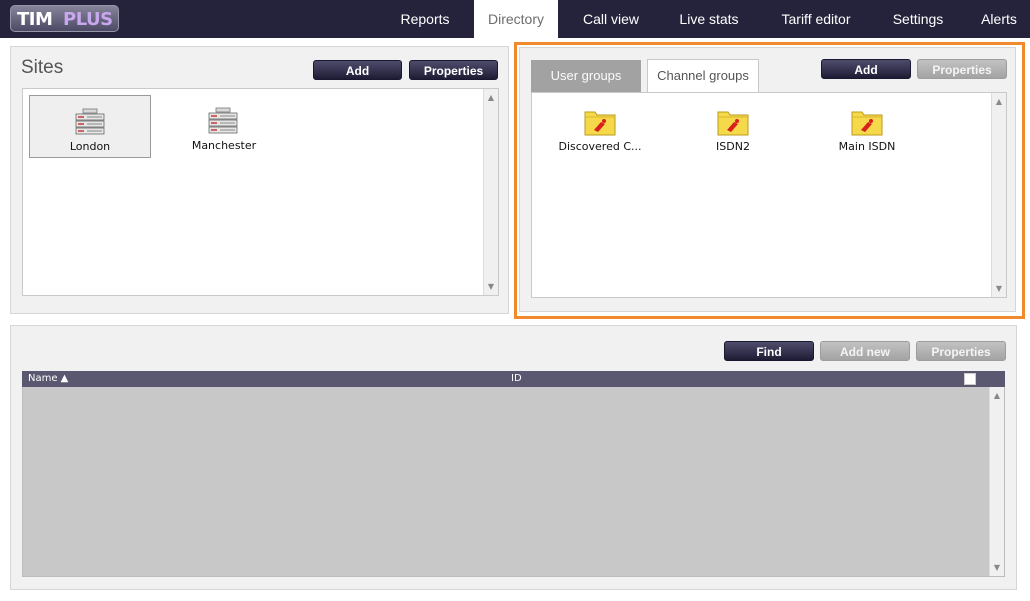  Describe the element at coordinates (962, 69) in the screenshot. I see `groups-properties-button: Properties` at that location.